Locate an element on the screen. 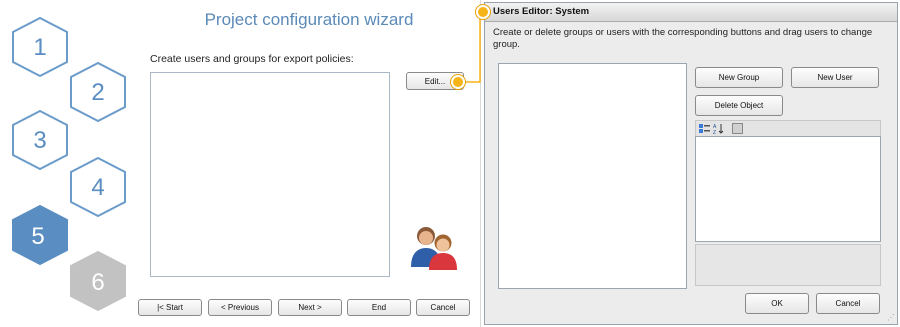  start-button: |< Start is located at coordinates (170, 307).